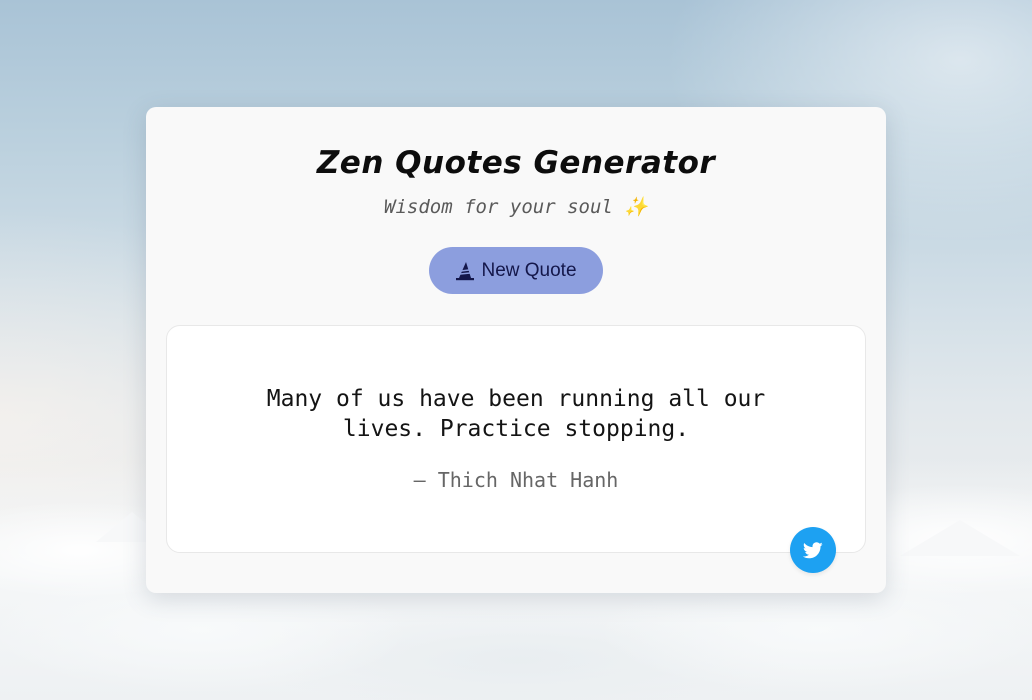 The width and height of the screenshot is (1032, 700). What do you see at coordinates (516, 480) in the screenshot?
I see `quote-author: — Thich Nhat Hanh` at bounding box center [516, 480].